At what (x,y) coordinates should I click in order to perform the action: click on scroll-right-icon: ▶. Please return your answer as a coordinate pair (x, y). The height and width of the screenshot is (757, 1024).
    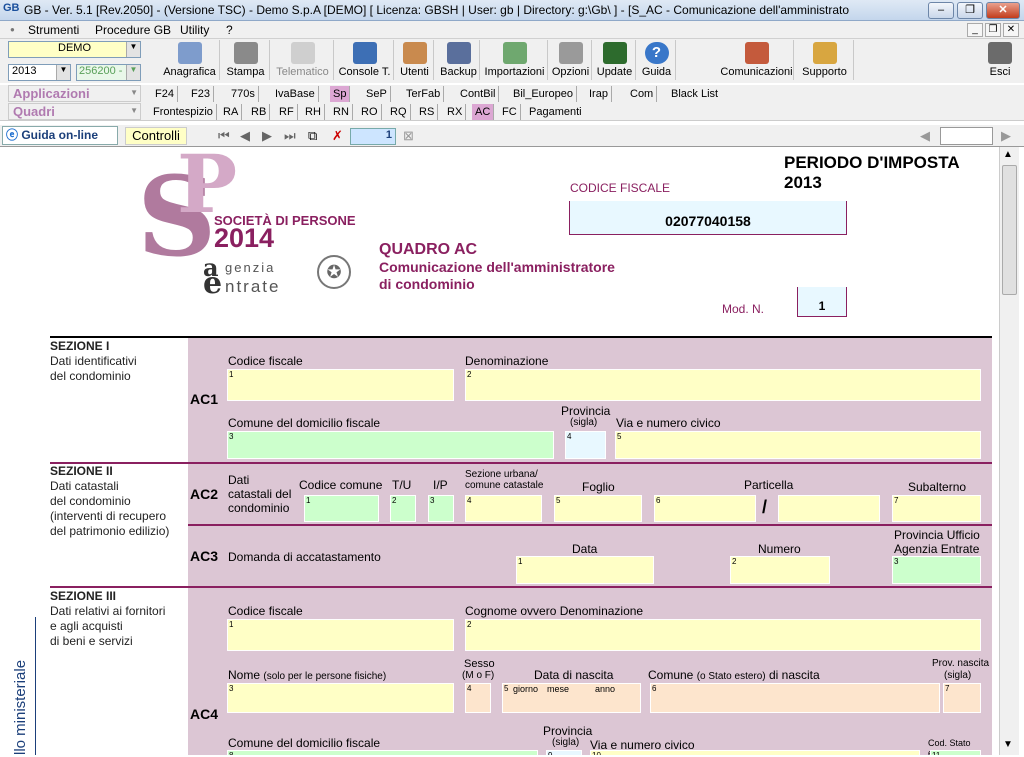
    Looking at the image, I should click on (1006, 136).